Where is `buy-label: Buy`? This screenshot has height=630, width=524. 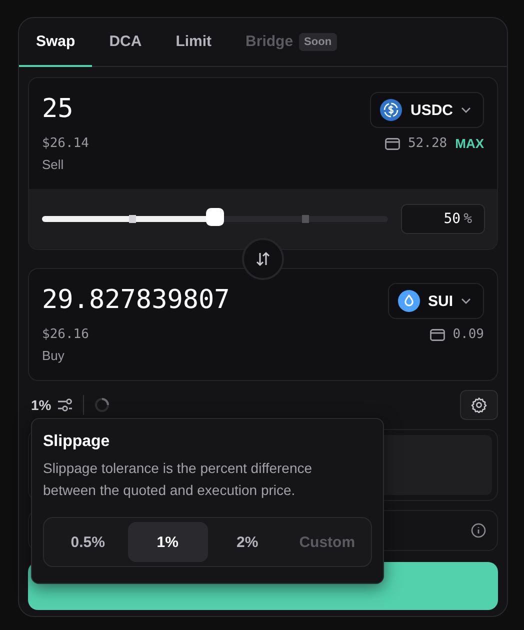
buy-label: Buy is located at coordinates (54, 355).